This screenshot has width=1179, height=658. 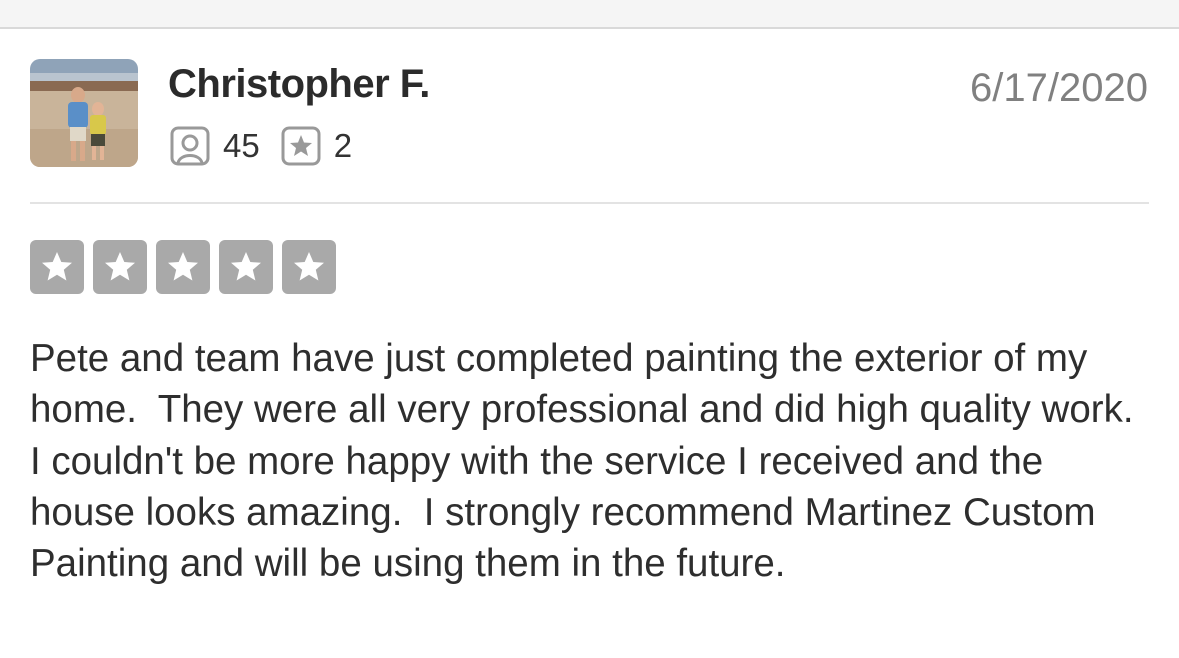 What do you see at coordinates (241, 145) in the screenshot?
I see `friends-count: 45` at bounding box center [241, 145].